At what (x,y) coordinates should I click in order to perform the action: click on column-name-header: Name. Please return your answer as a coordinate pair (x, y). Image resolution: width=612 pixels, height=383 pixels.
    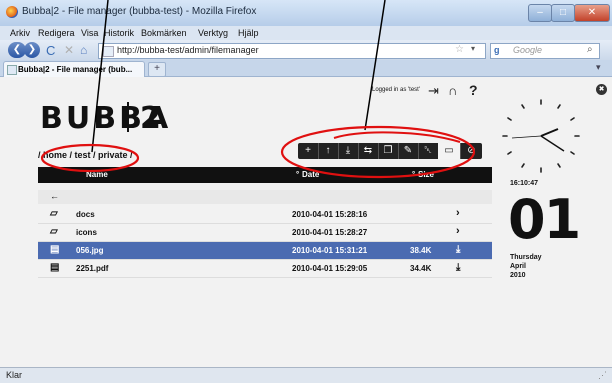
    Looking at the image, I should click on (97, 174).